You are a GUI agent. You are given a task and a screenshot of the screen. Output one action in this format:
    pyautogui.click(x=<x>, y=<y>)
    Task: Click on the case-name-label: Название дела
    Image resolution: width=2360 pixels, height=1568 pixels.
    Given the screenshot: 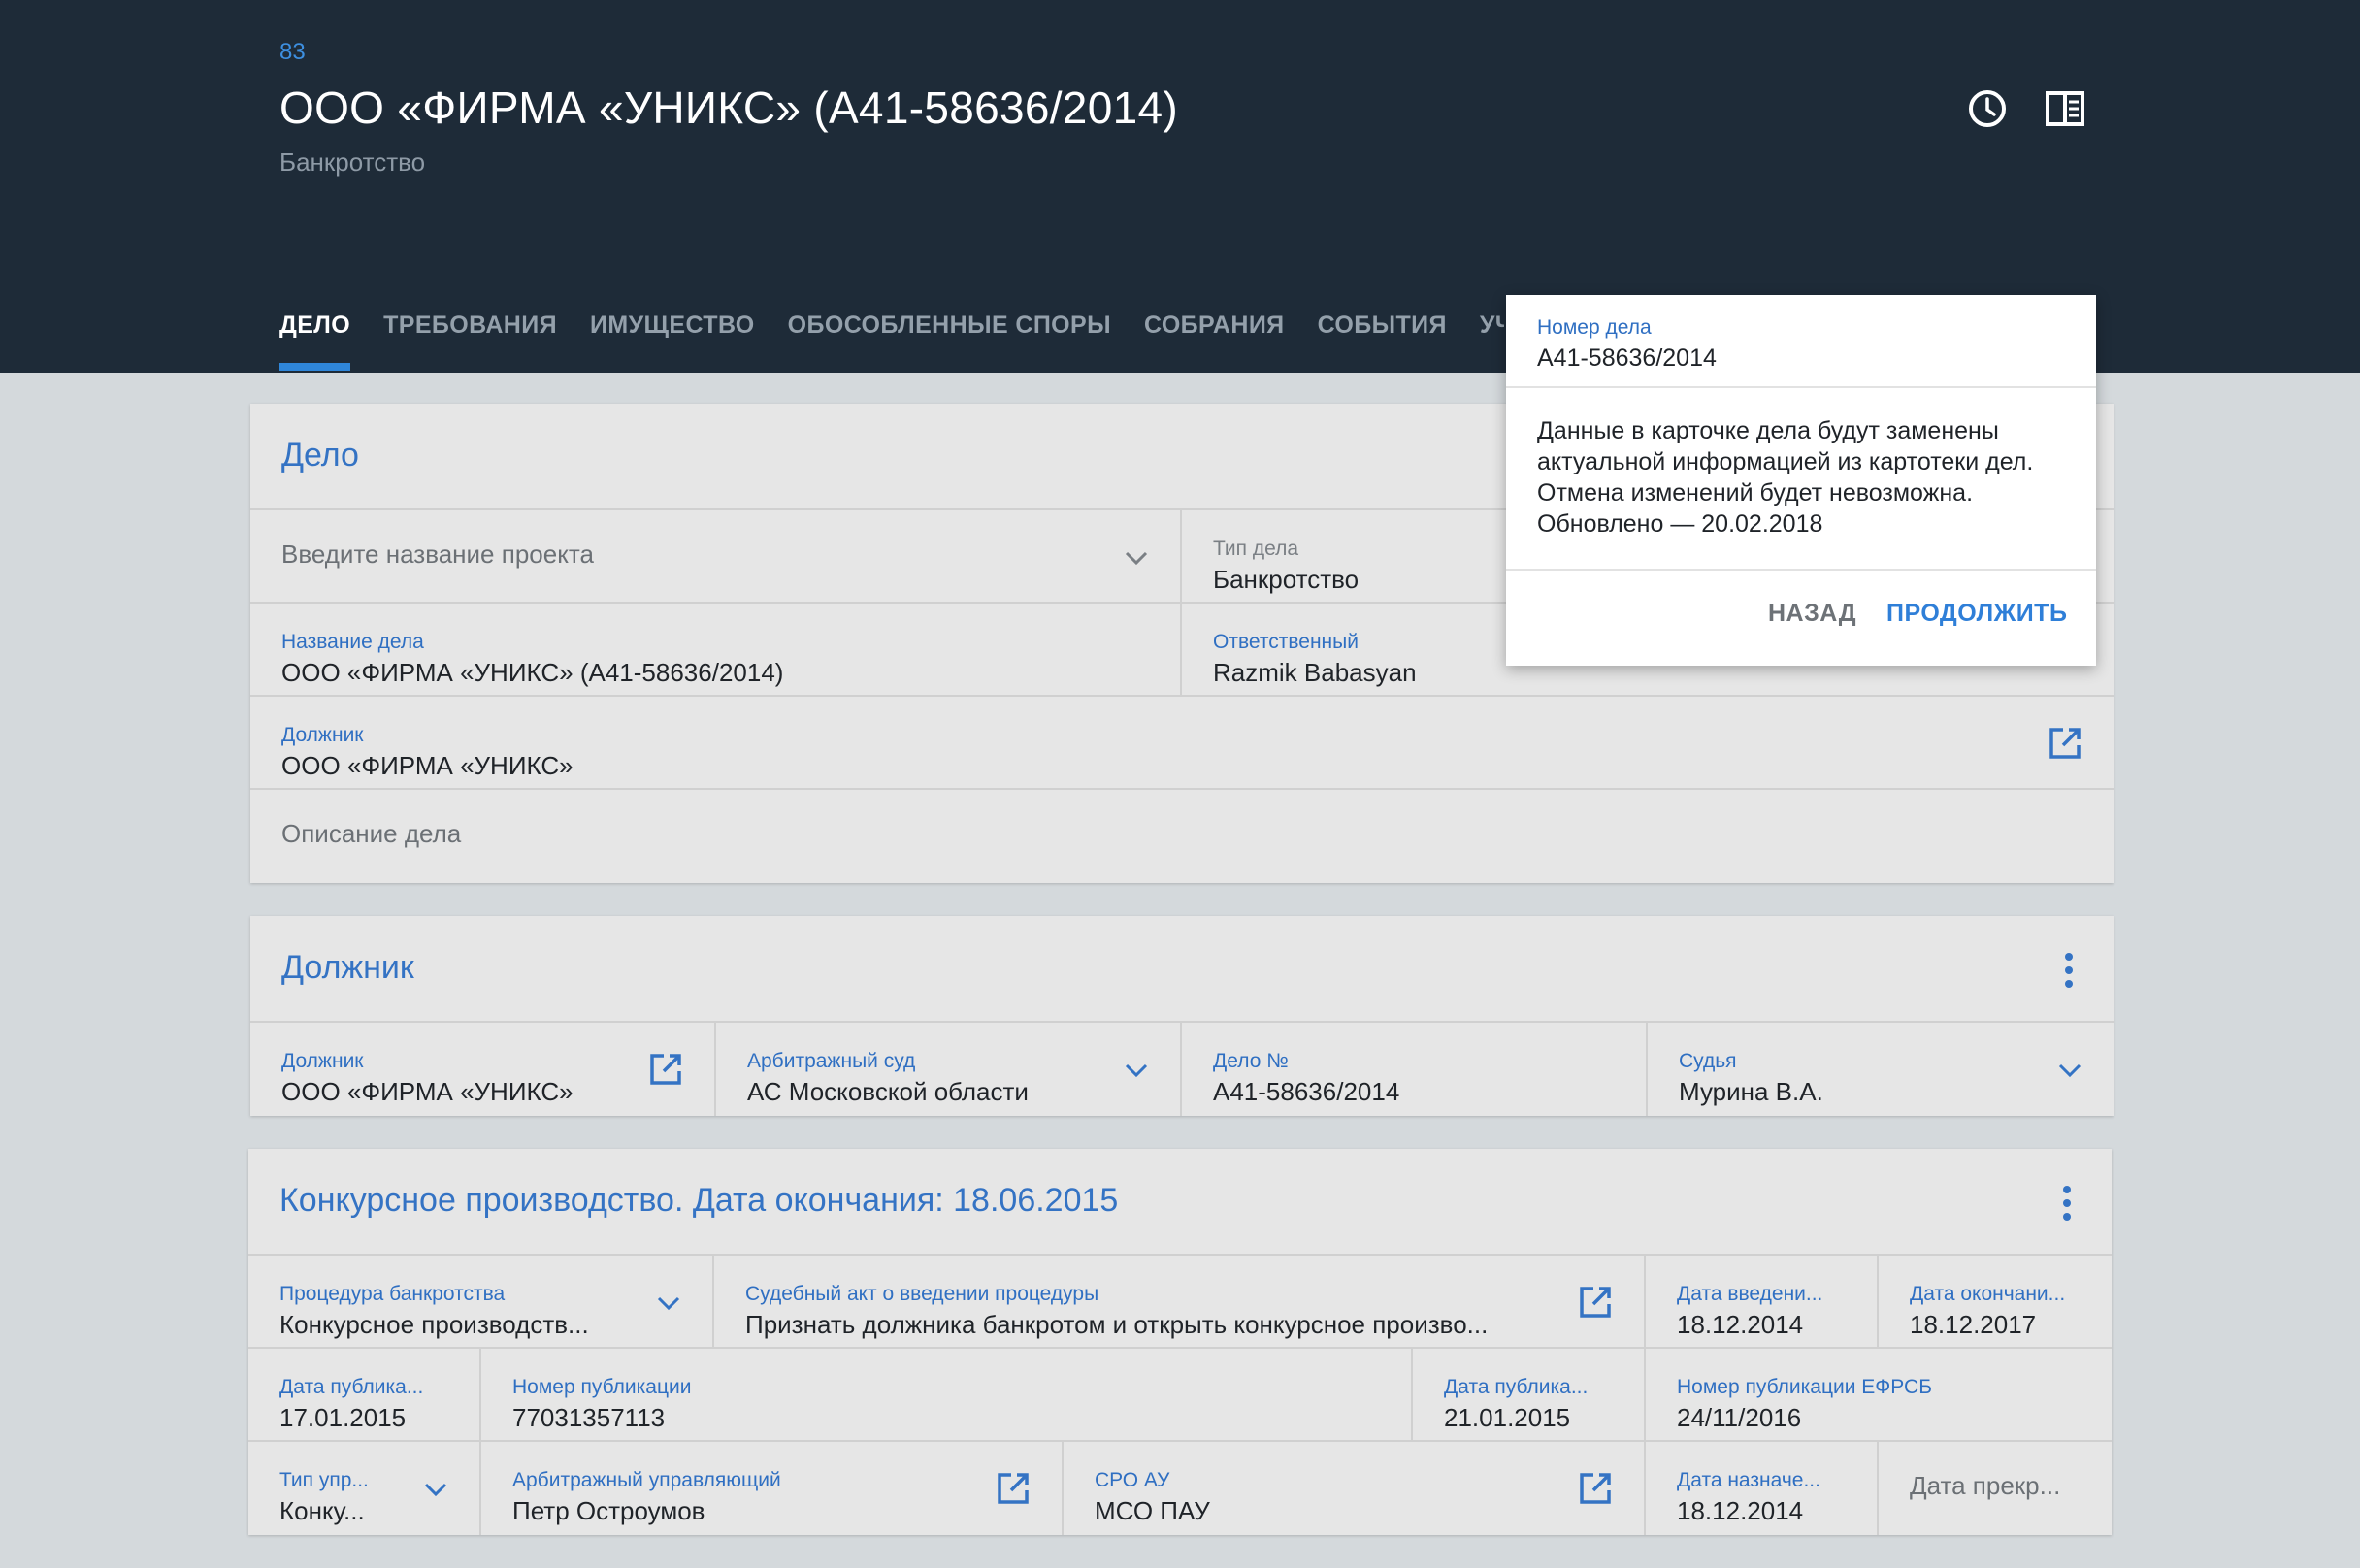 What is the action you would take?
    pyautogui.click(x=352, y=642)
    